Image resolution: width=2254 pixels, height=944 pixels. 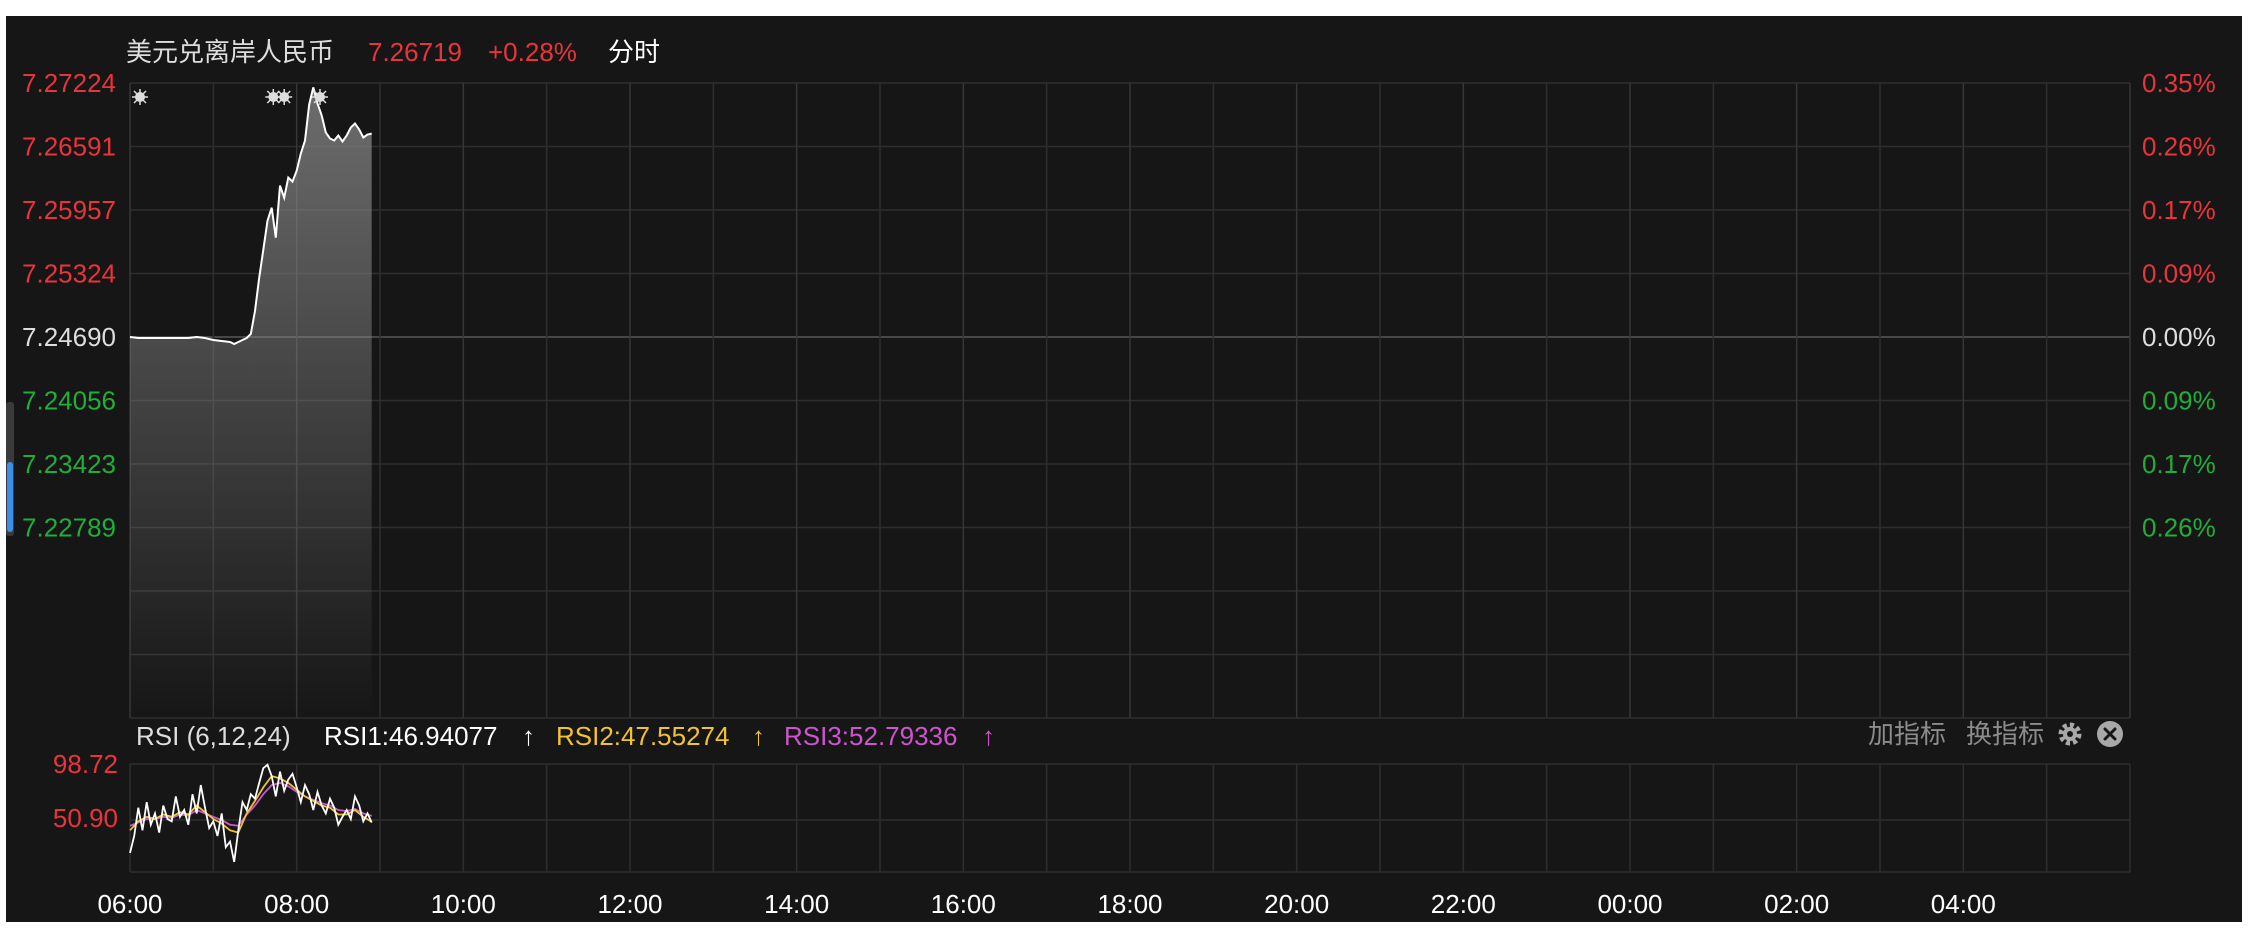 I want to click on instrument-name: 美元兑离岸人民币, so click(x=230, y=52).